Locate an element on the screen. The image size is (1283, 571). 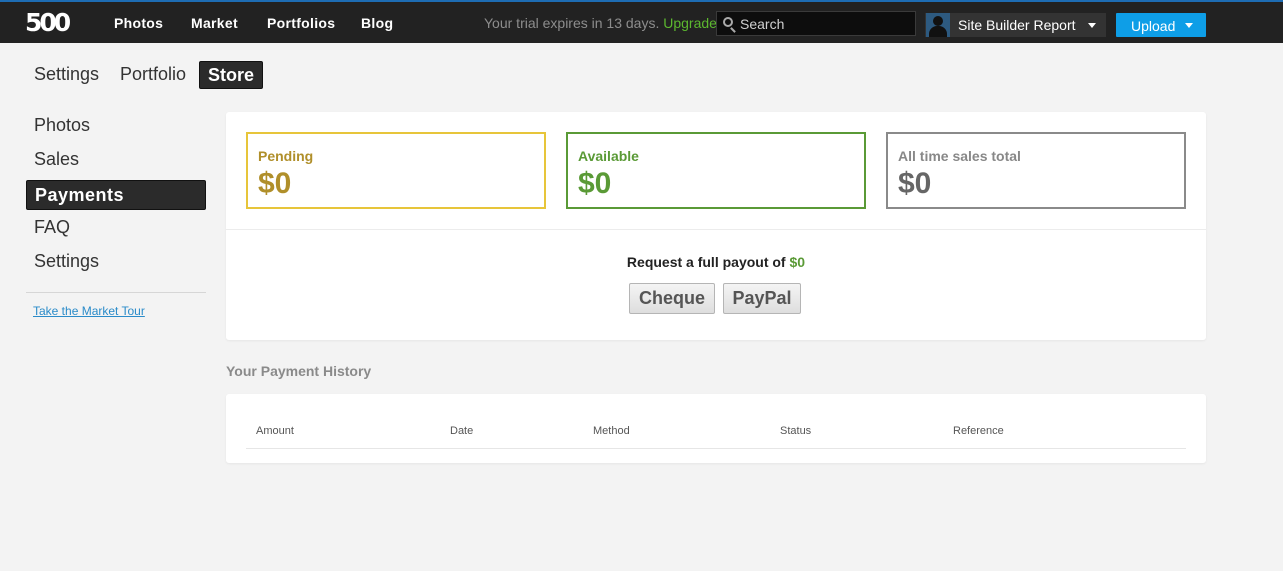
available-amount: $0 is located at coordinates (595, 183).